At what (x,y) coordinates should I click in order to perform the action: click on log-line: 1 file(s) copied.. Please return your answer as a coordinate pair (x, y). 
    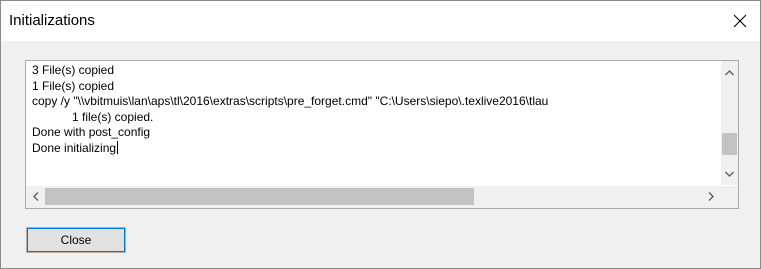
    Looking at the image, I should click on (113, 116).